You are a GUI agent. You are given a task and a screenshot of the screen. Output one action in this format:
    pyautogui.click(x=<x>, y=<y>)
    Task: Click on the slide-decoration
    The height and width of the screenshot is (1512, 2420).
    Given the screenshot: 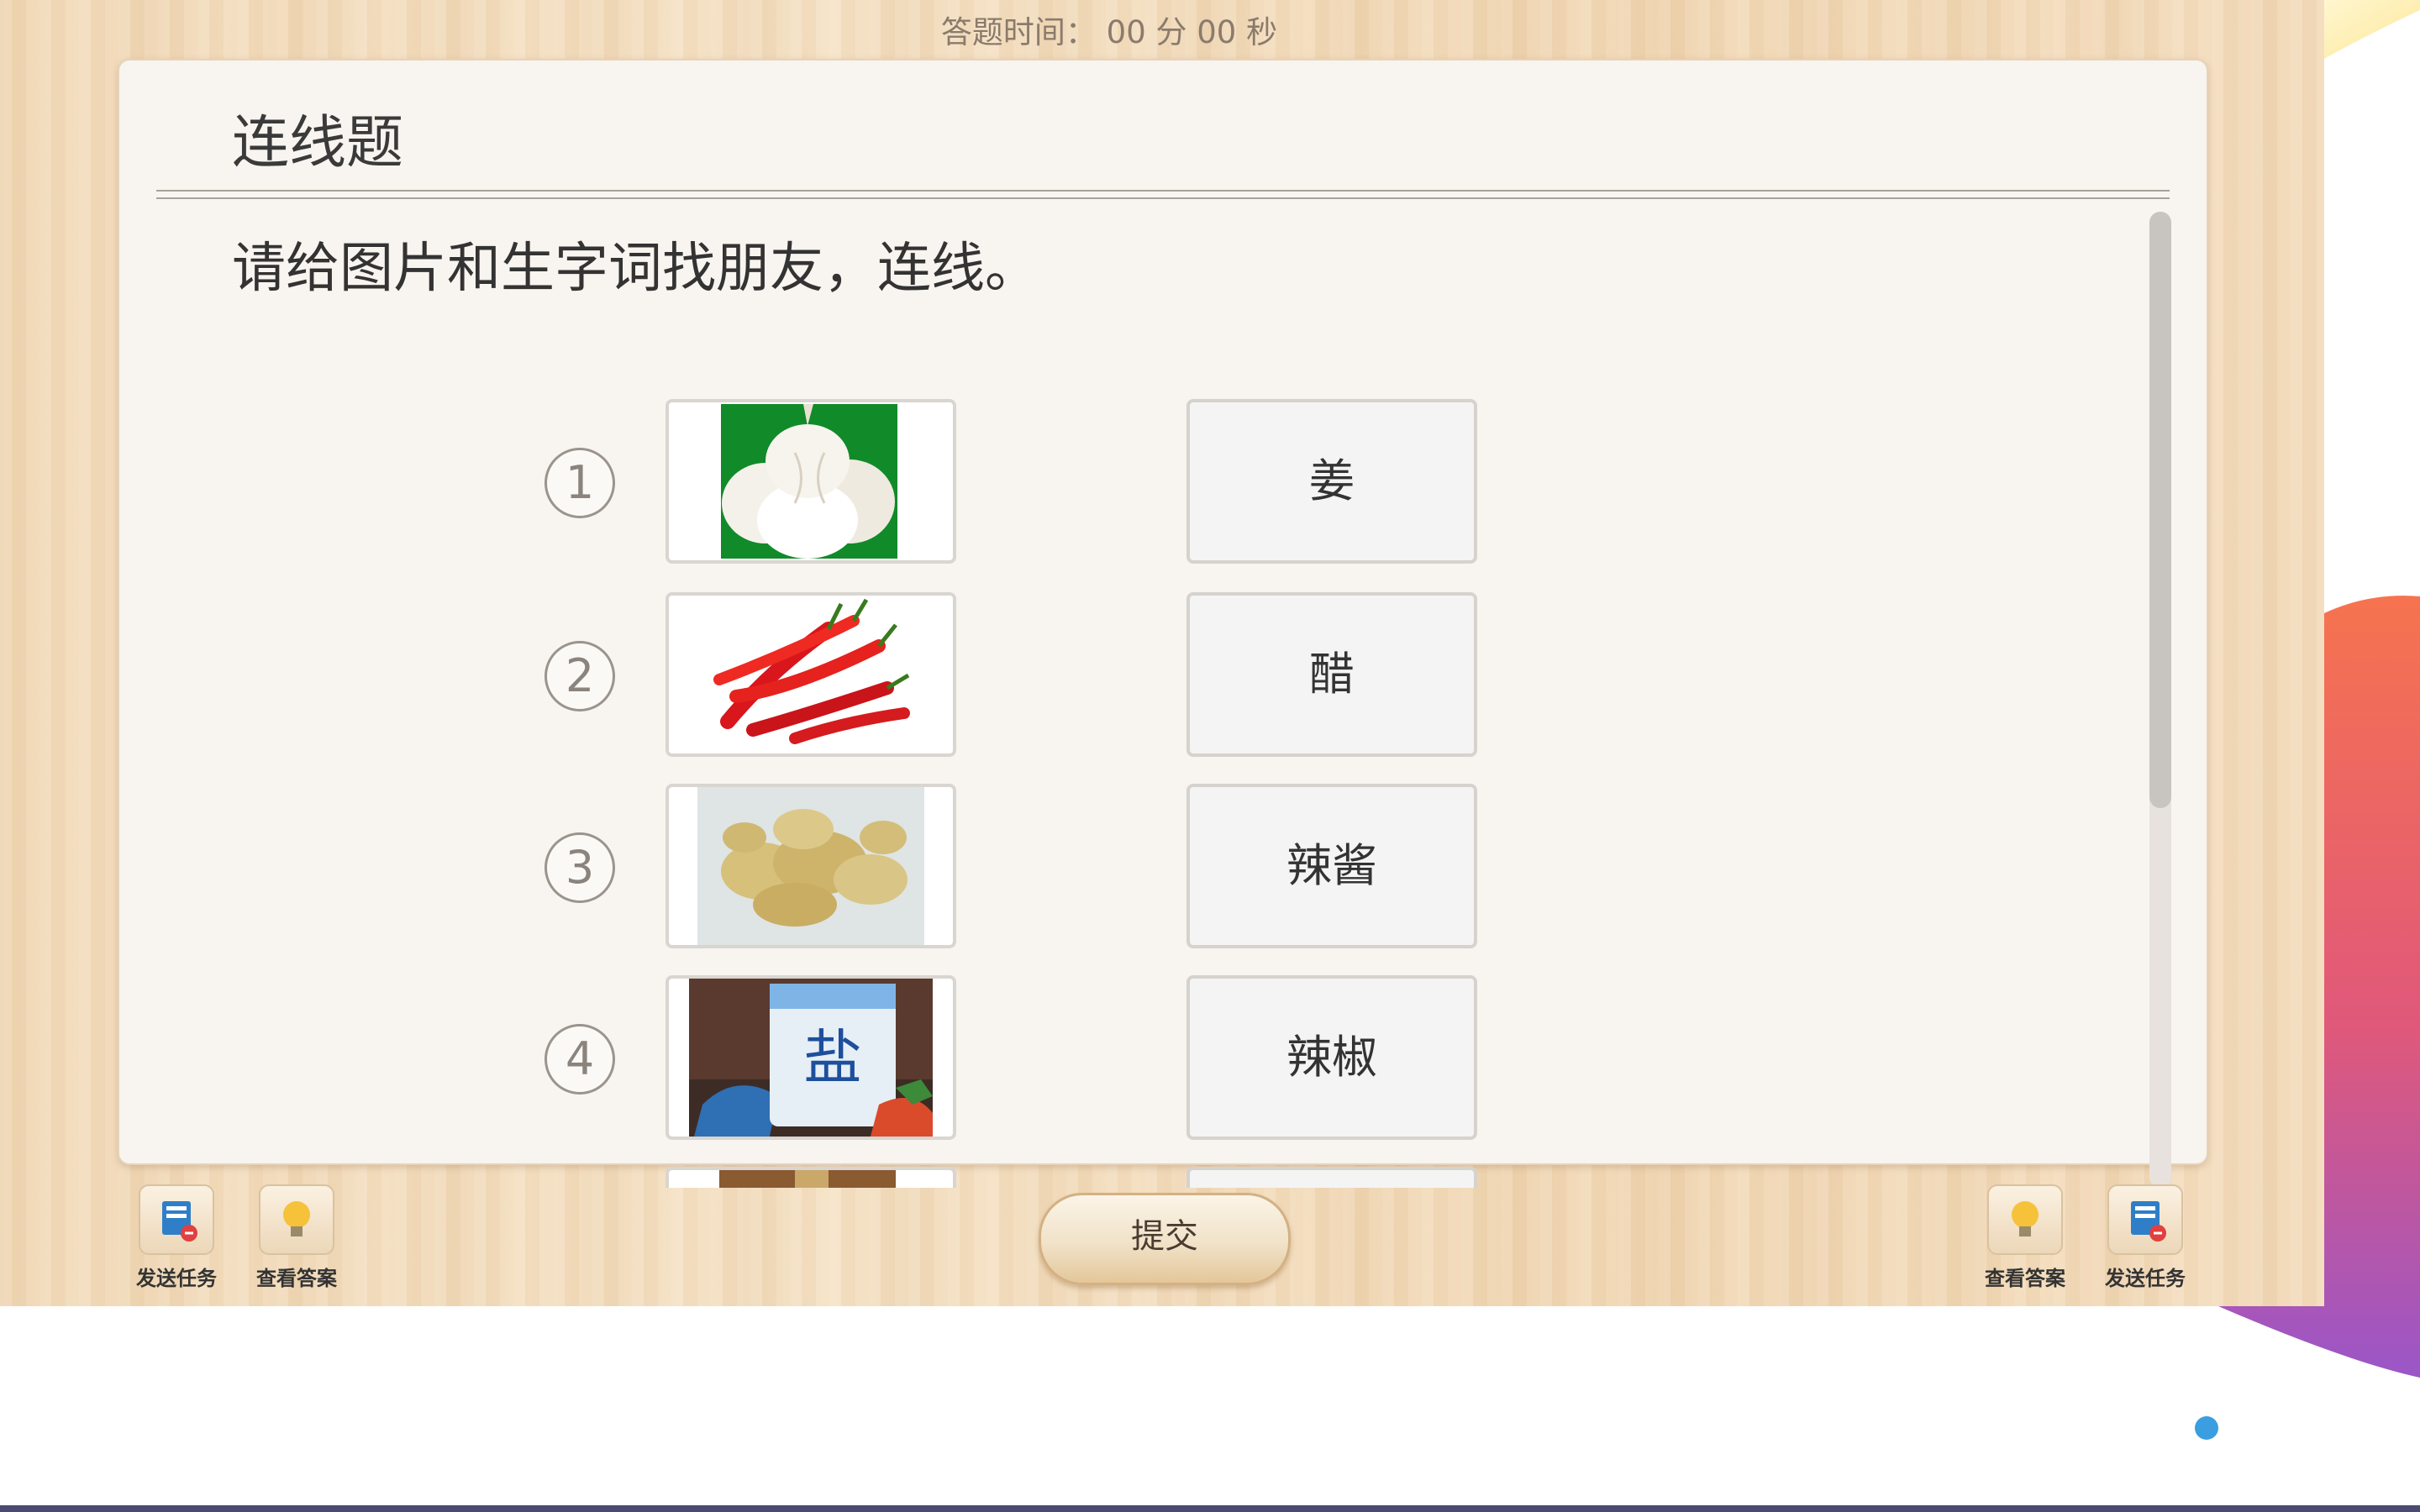 What is the action you would take?
    pyautogui.click(x=2319, y=689)
    